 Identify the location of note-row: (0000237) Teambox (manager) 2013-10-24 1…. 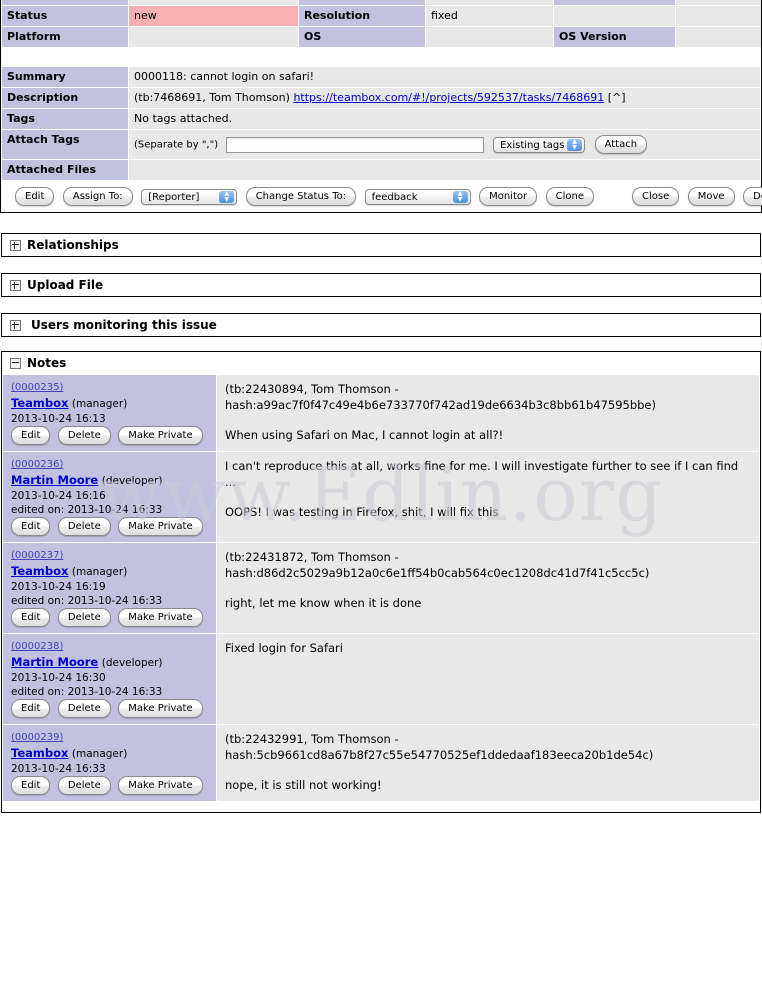
(381, 588).